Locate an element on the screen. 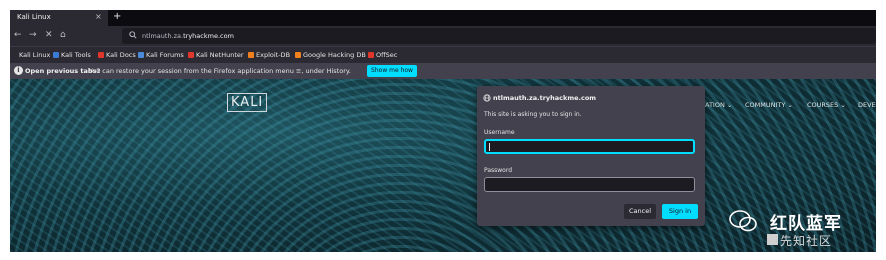  menu-documentation: ATION ⌄ is located at coordinates (718, 105).